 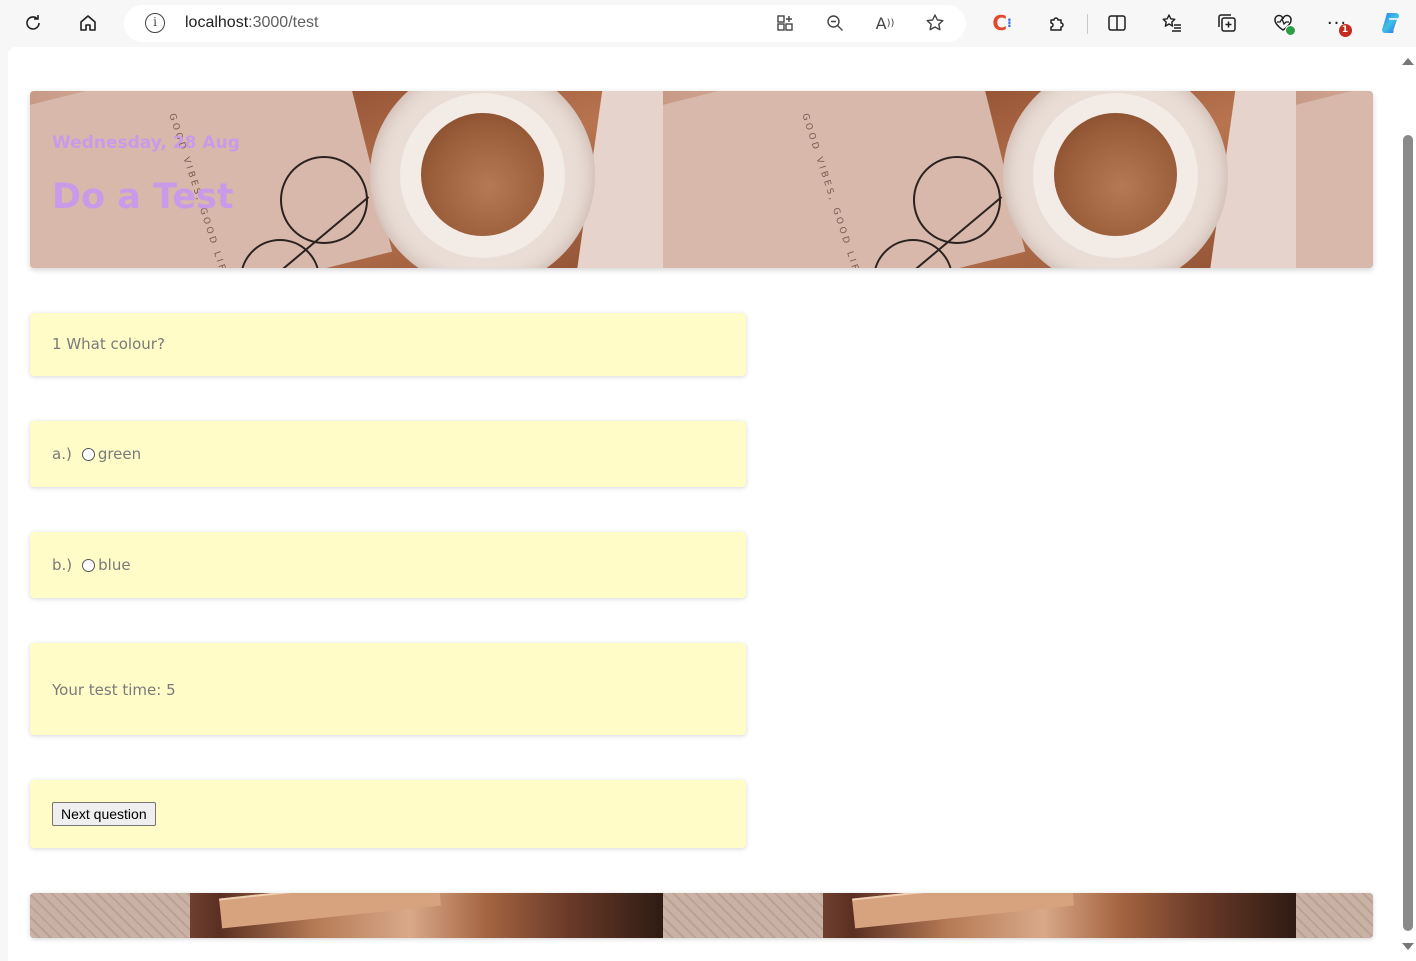 What do you see at coordinates (119, 454) in the screenshot?
I see `option-label: green` at bounding box center [119, 454].